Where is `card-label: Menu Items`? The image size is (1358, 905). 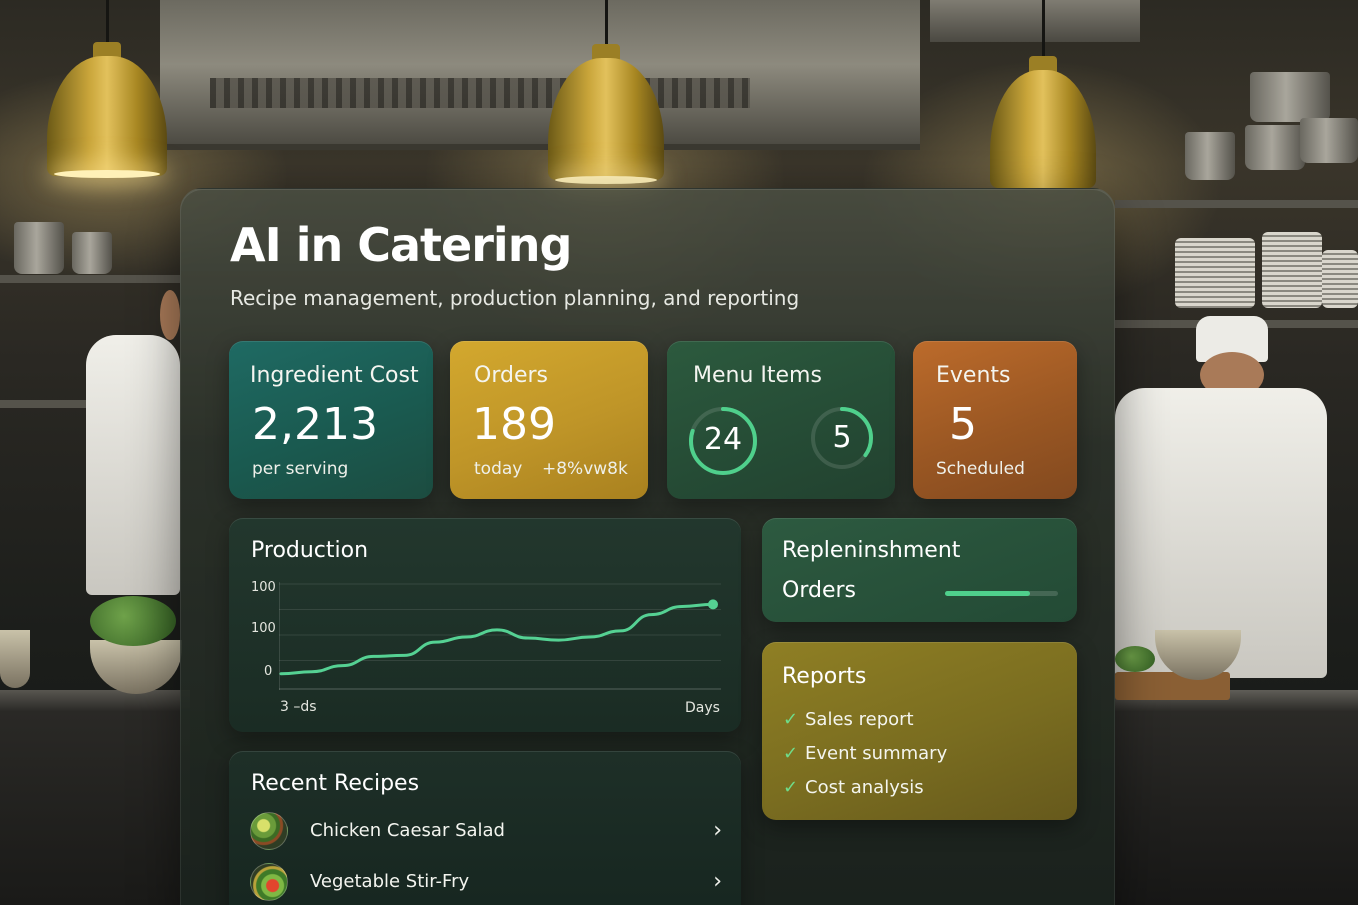 card-label: Menu Items is located at coordinates (757, 375).